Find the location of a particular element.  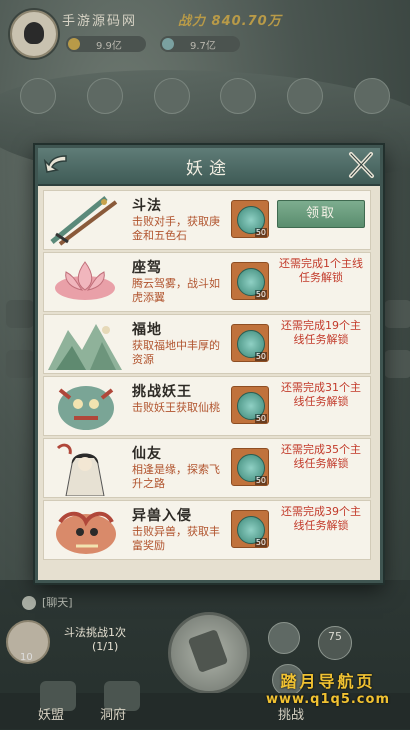

unlock-requirement: 还需完成39个主线任务解锁 is located at coordinates (321, 518).